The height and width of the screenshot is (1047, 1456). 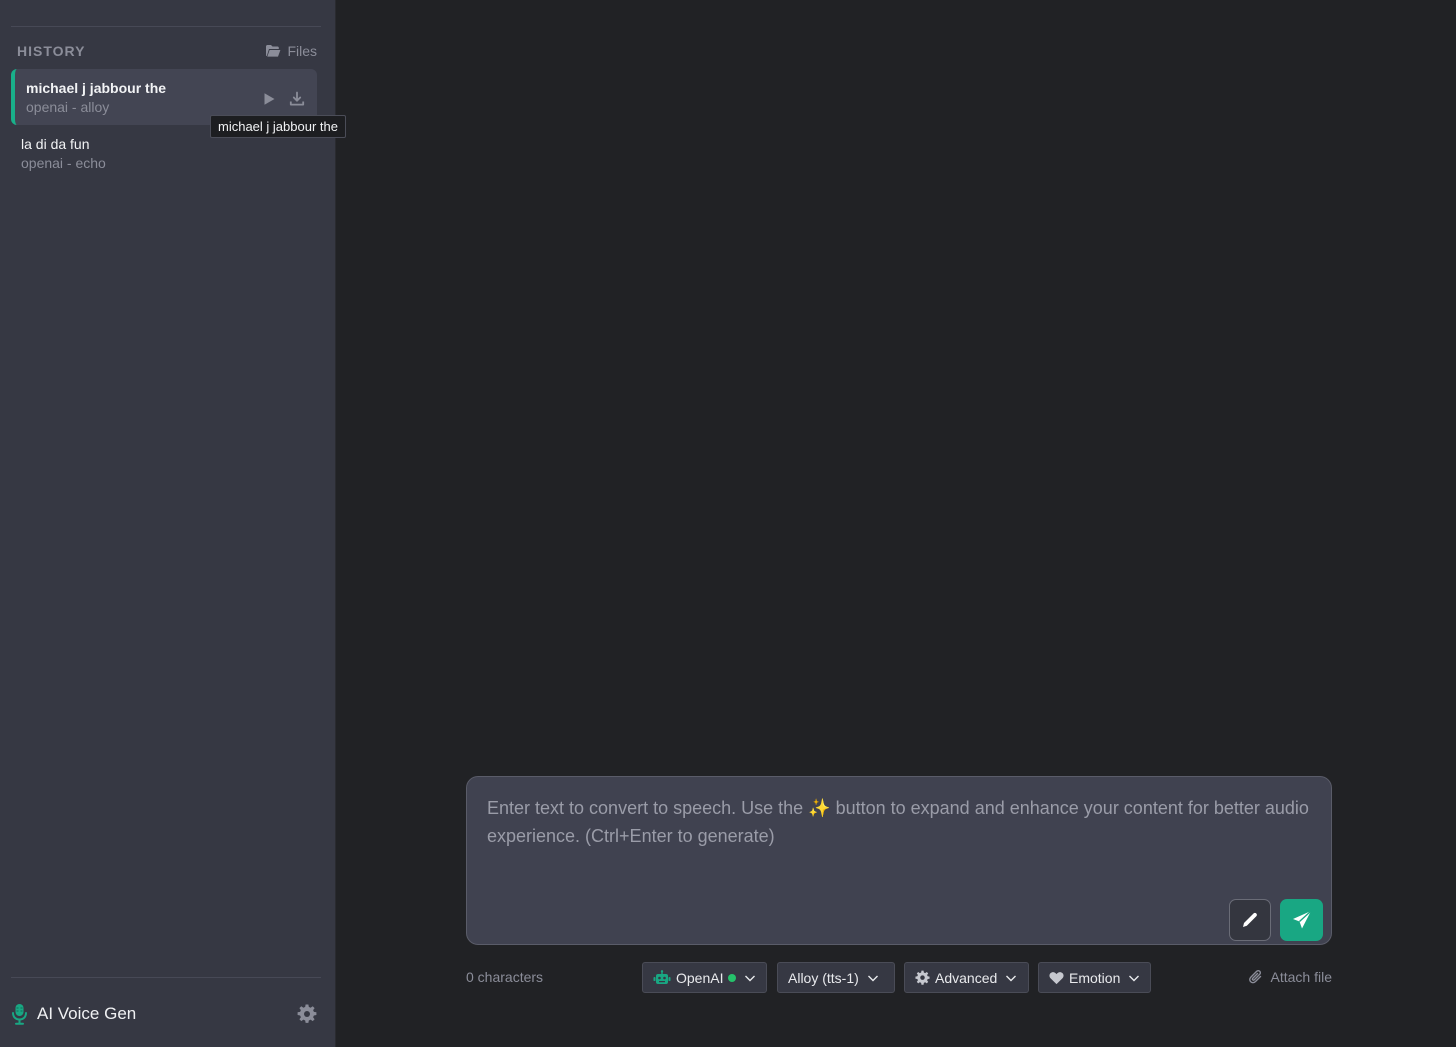 I want to click on enhance-button, so click(x=1250, y=920).